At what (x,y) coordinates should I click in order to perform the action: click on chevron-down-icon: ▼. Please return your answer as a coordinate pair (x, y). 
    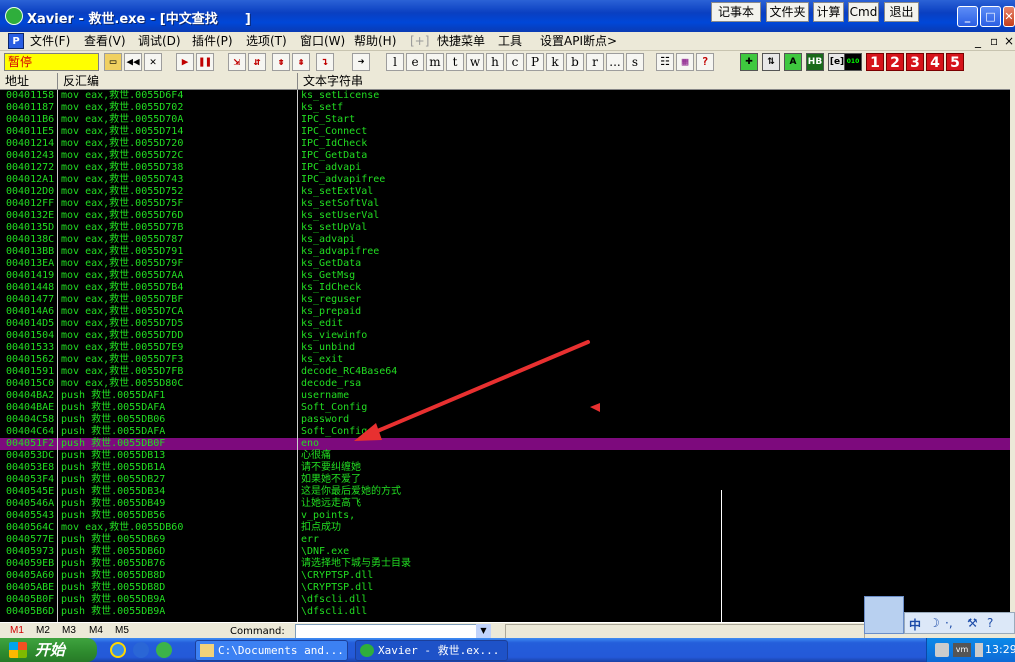
    Looking at the image, I should click on (483, 631).